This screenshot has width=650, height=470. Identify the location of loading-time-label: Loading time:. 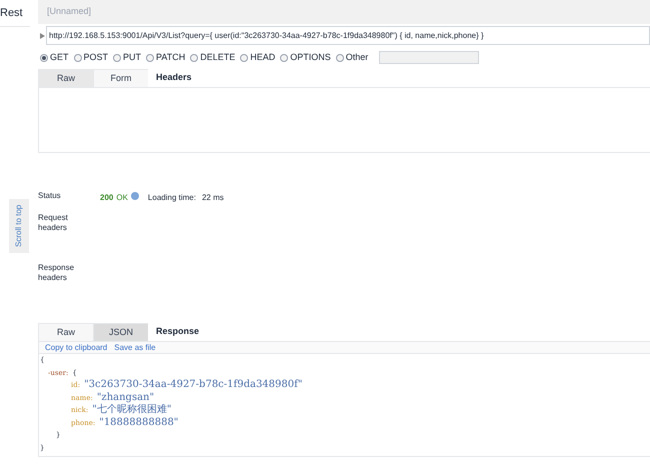
(172, 198).